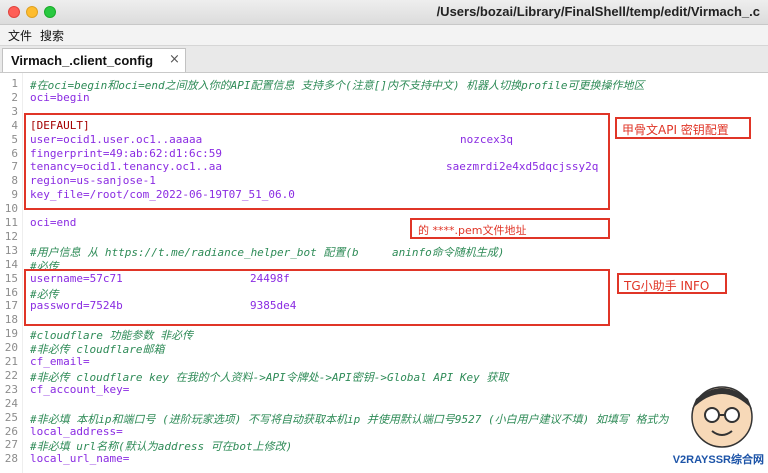  What do you see at coordinates (52, 35) in the screenshot?
I see `menu-search: 搜索` at bounding box center [52, 35].